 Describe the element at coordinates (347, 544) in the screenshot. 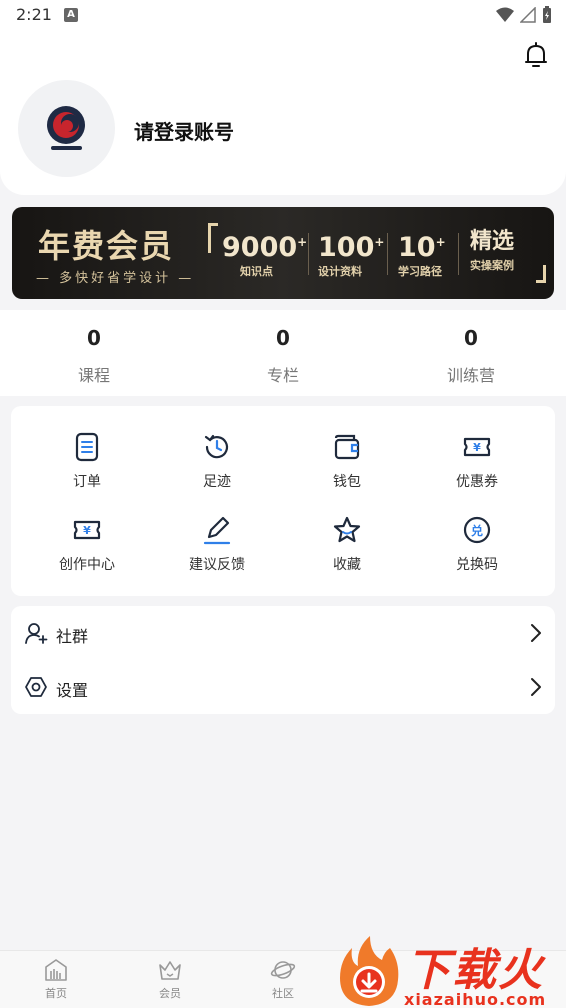

I see `grid-item-favorites: 收藏` at that location.